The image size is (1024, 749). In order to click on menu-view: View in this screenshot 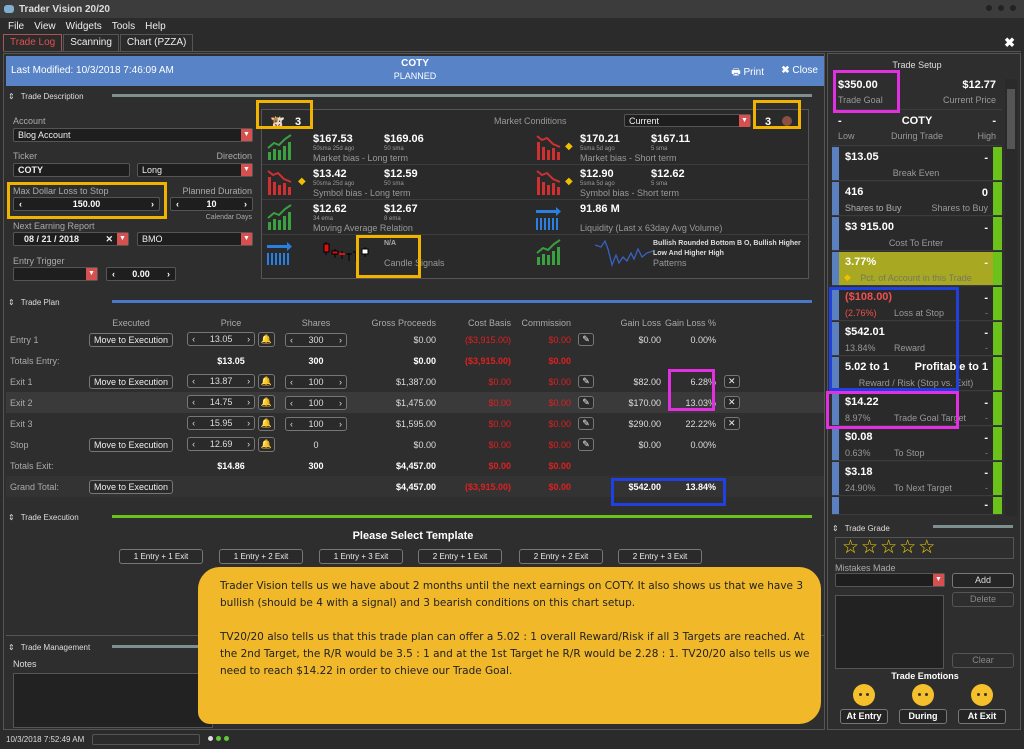, I will do `click(45, 26)`.